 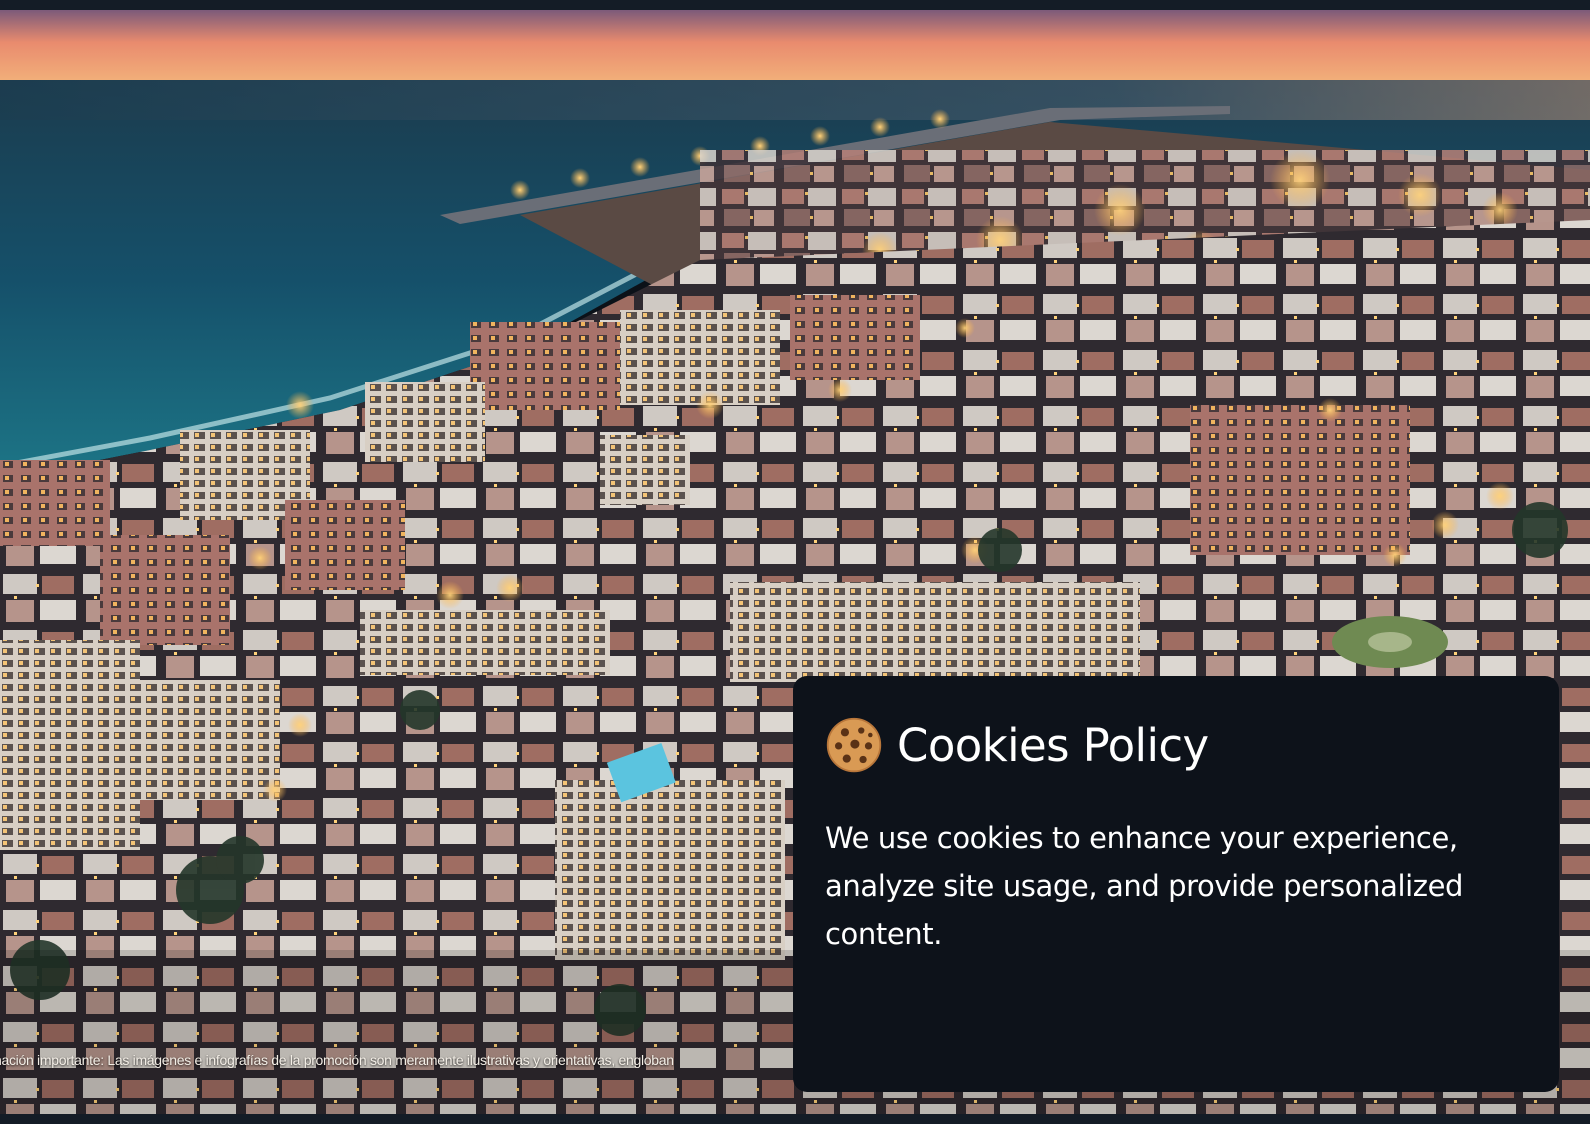 What do you see at coordinates (1053, 745) in the screenshot?
I see `cookie-banner-title: Cookies Policy` at bounding box center [1053, 745].